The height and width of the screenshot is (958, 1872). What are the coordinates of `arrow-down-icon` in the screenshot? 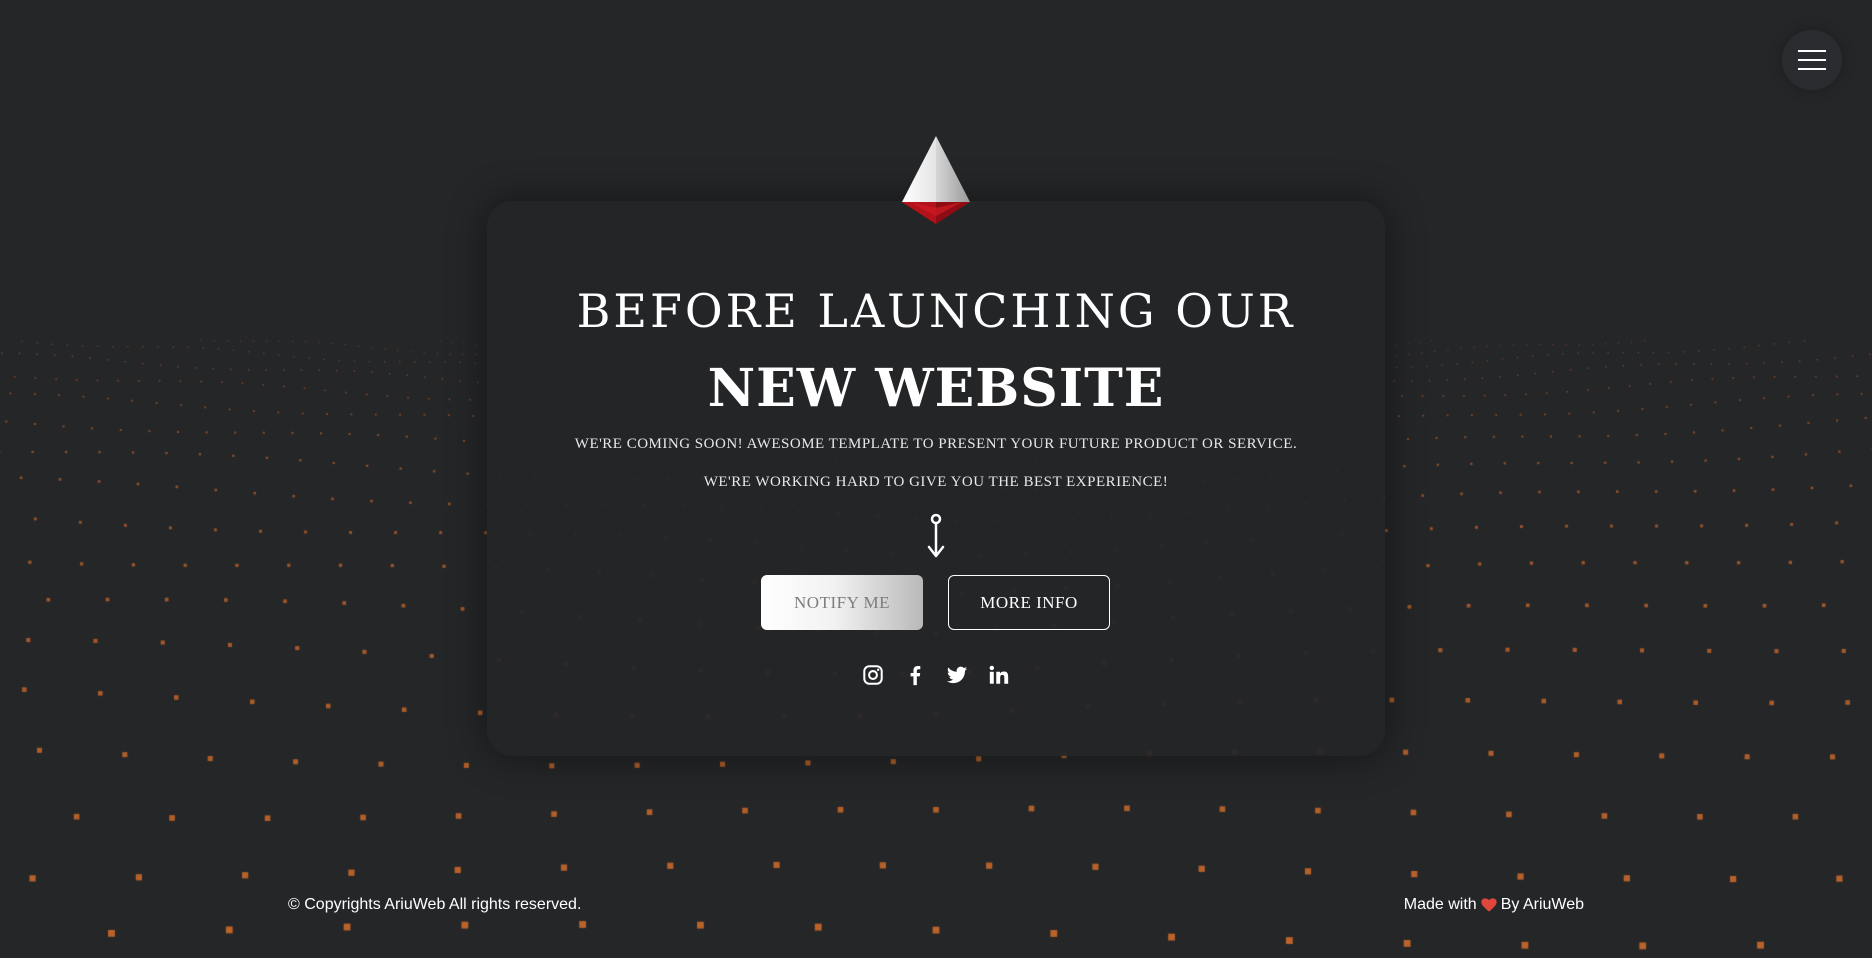 It's located at (936, 535).